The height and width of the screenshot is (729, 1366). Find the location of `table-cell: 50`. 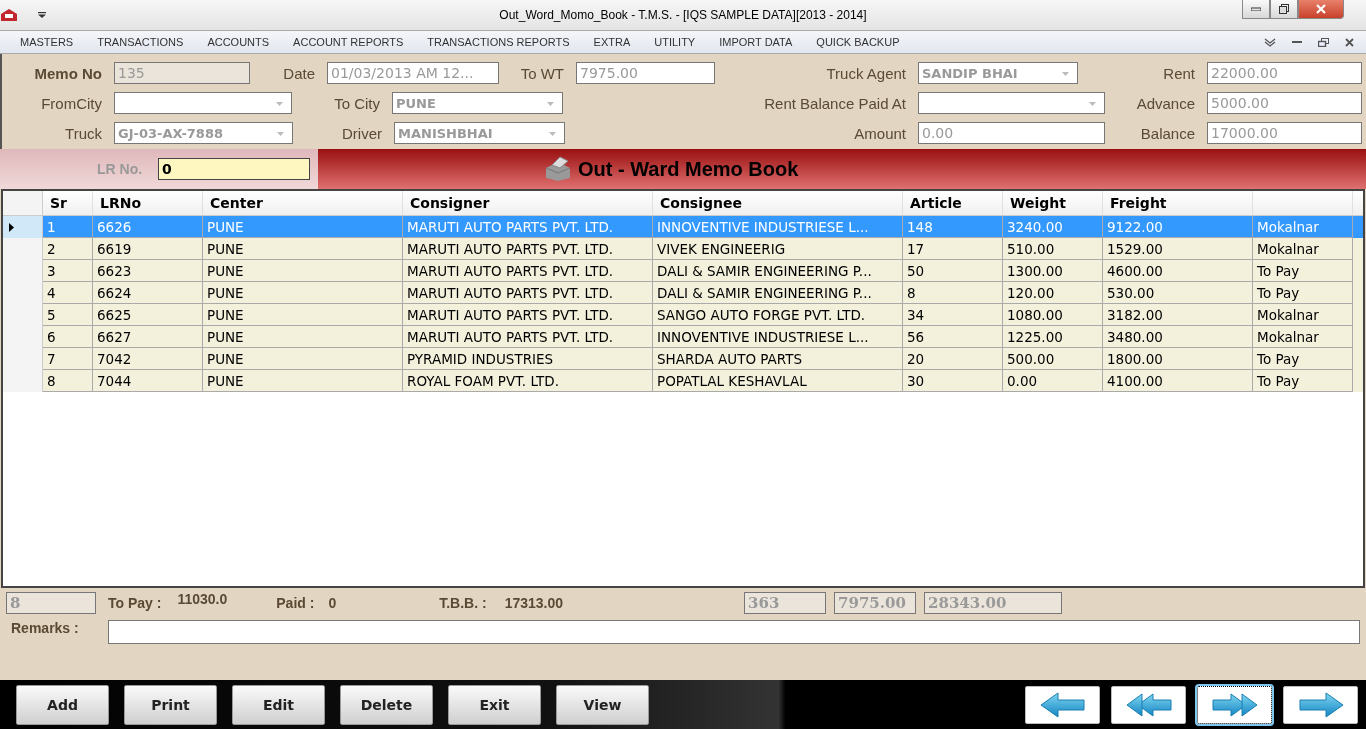

table-cell: 50 is located at coordinates (916, 270).